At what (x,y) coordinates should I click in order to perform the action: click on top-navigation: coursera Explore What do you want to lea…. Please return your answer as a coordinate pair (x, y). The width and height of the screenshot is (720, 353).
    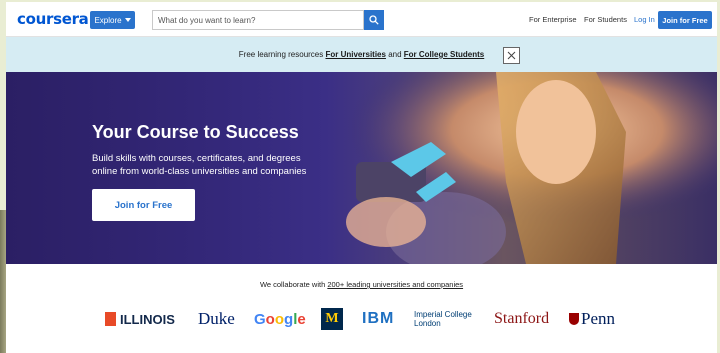
    Looking at the image, I should click on (361, 19).